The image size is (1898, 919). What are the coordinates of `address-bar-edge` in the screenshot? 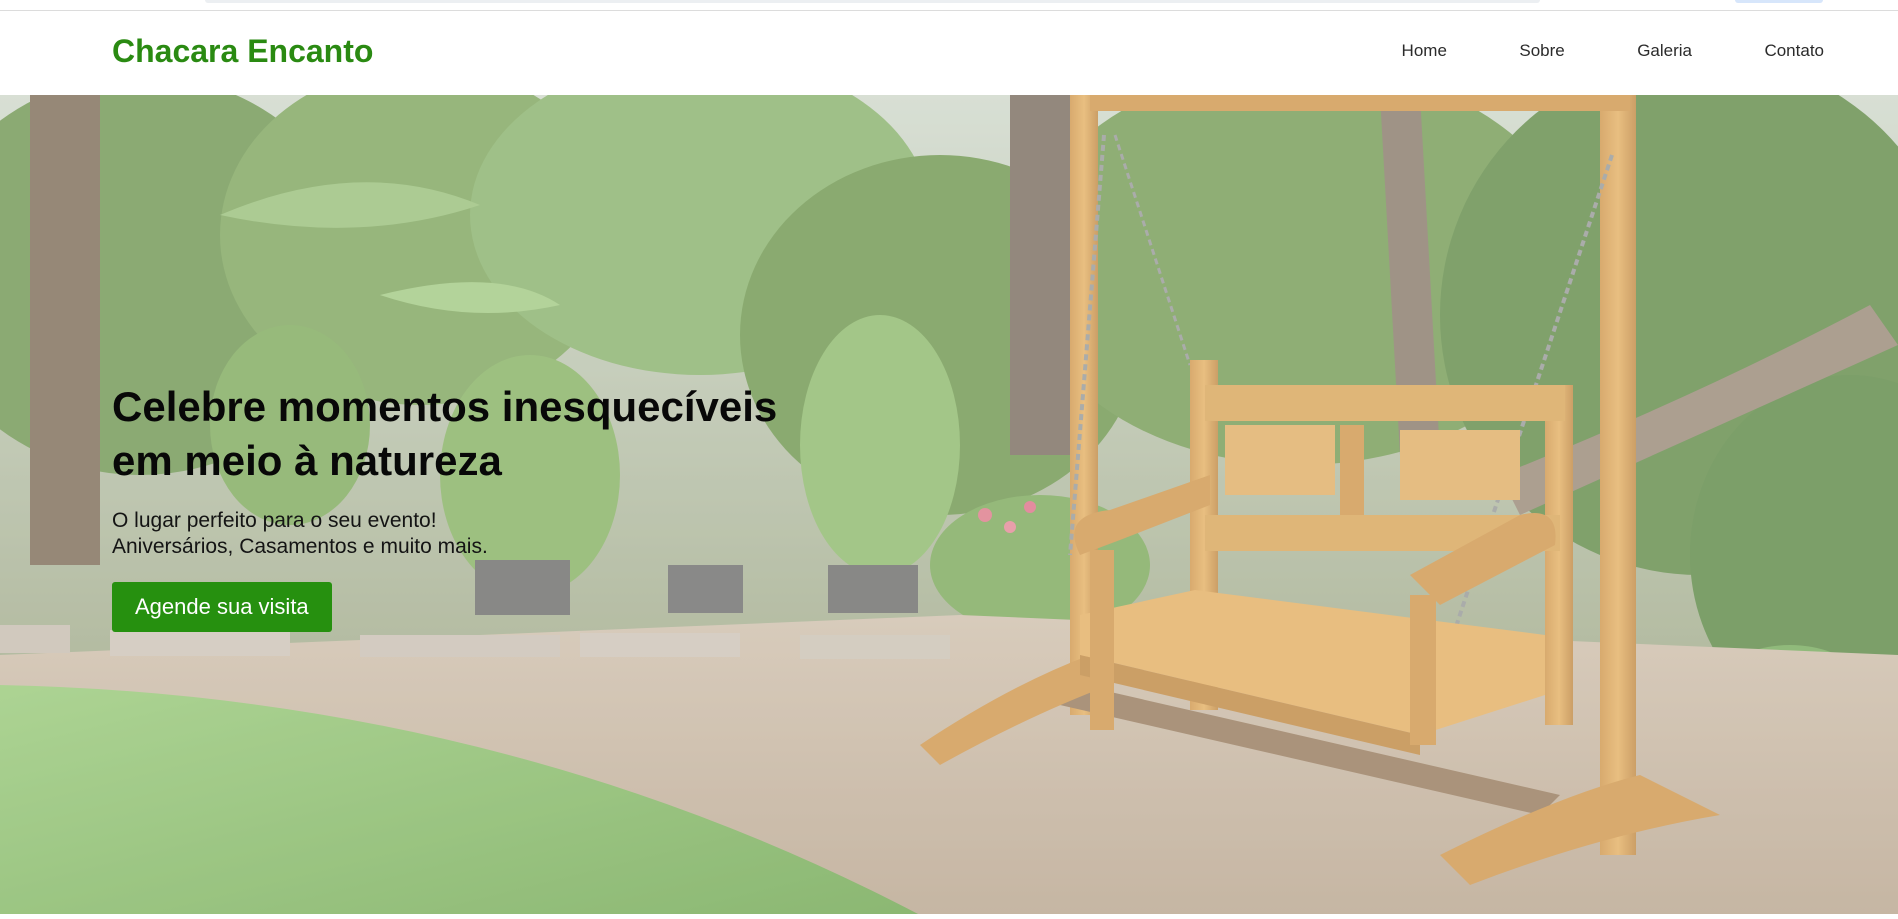 It's located at (872, 1).